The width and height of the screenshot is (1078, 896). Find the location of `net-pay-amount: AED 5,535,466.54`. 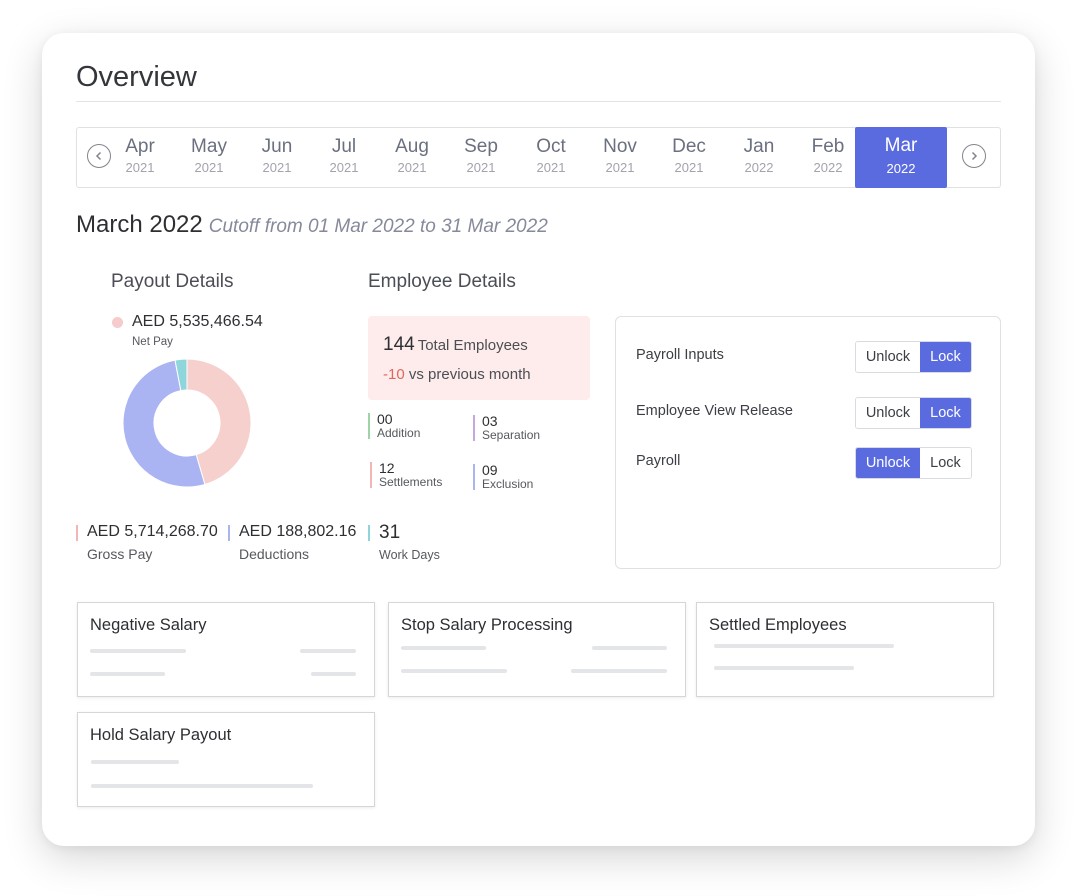

net-pay-amount: AED 5,535,466.54 is located at coordinates (197, 321).